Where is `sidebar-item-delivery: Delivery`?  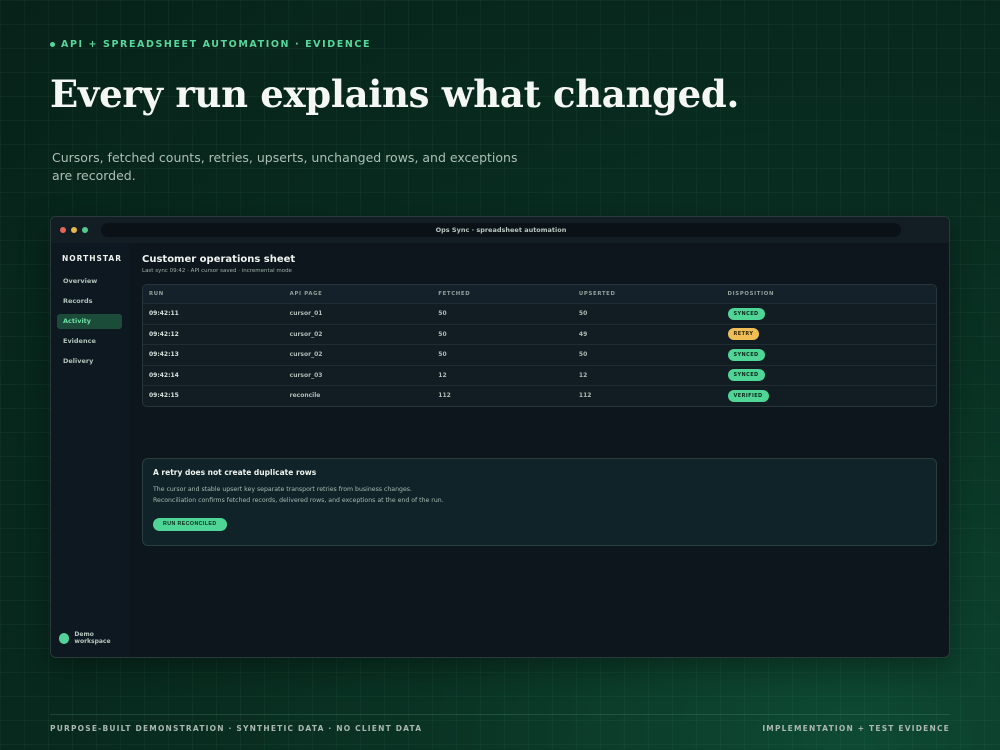
sidebar-item-delivery: Delivery is located at coordinates (89, 361).